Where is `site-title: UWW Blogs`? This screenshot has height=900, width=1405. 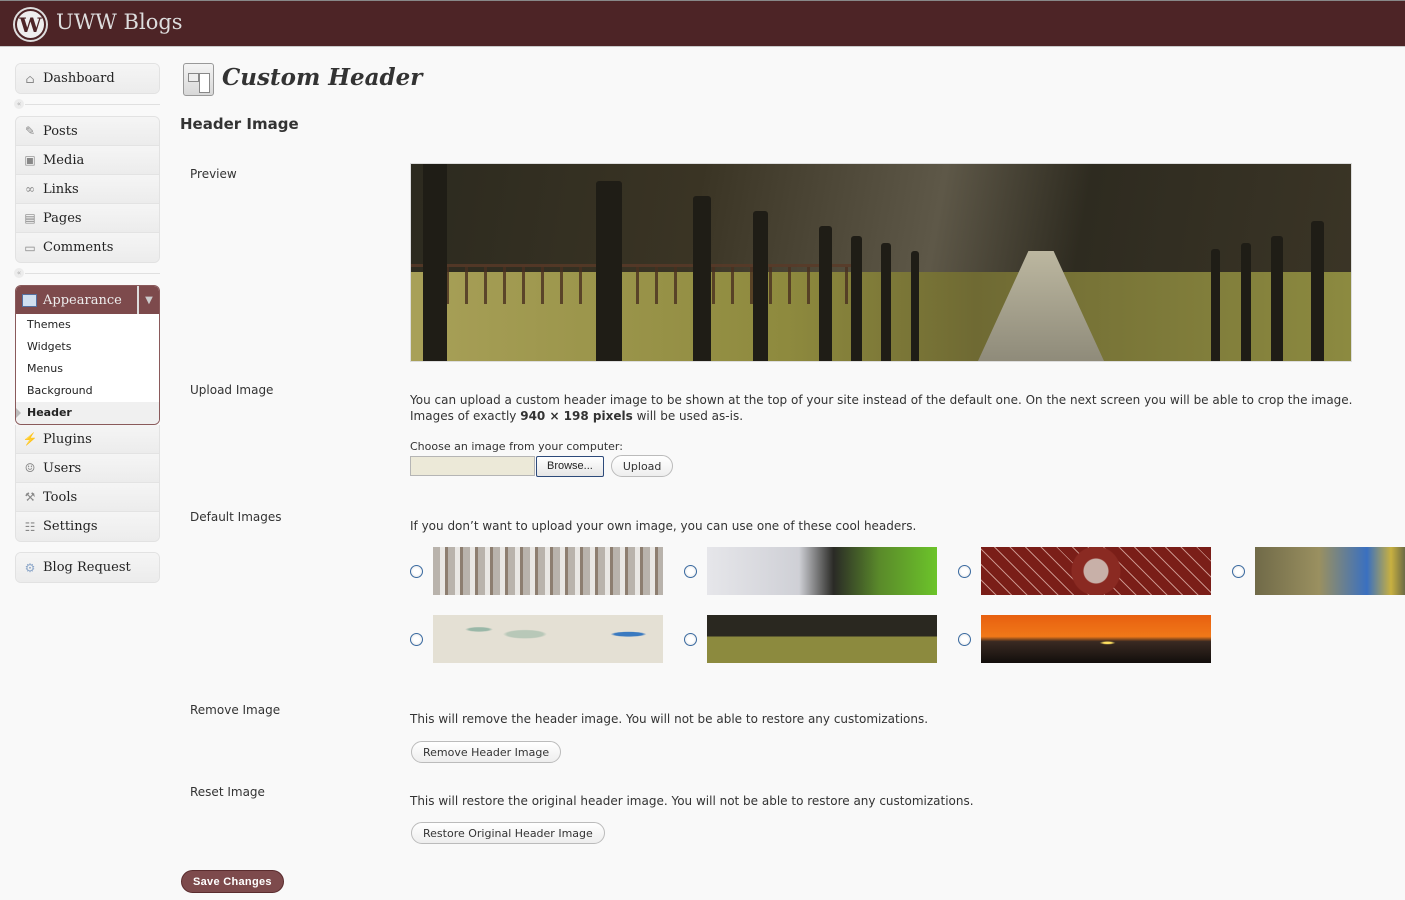 site-title: UWW Blogs is located at coordinates (119, 22).